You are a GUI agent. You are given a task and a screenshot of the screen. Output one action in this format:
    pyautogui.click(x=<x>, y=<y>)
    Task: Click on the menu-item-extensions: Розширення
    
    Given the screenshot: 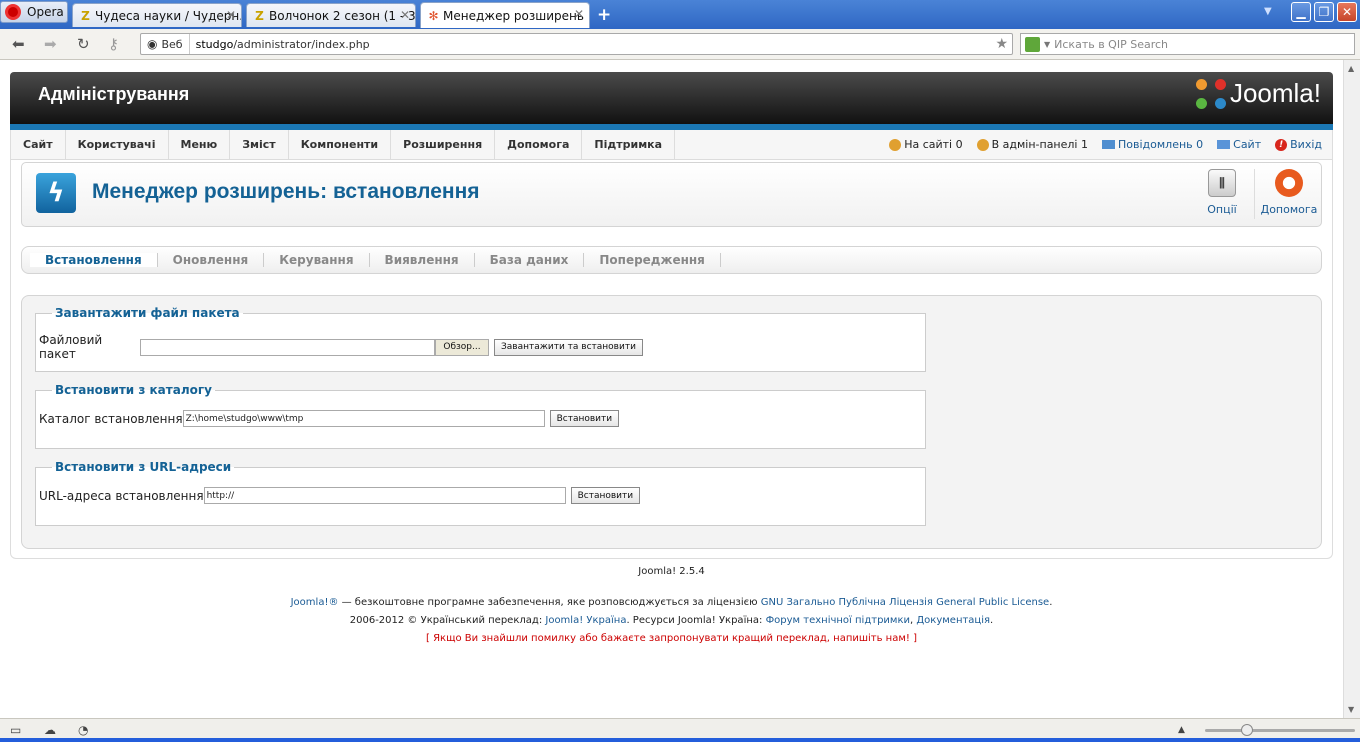 What is the action you would take?
    pyautogui.click(x=443, y=144)
    